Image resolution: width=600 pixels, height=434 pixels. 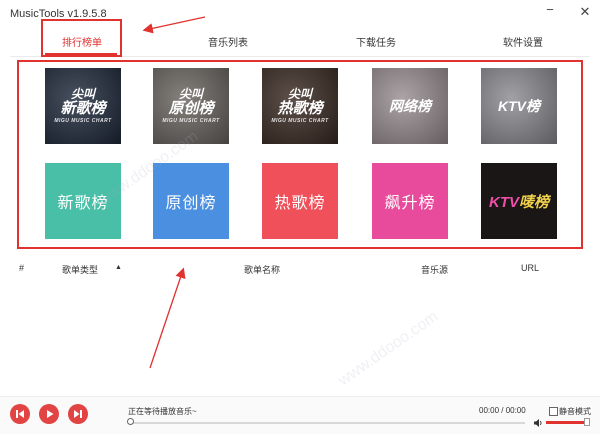 What do you see at coordinates (533, 202) in the screenshot?
I see `chart-tile-title-mai: 唛榜` at bounding box center [533, 202].